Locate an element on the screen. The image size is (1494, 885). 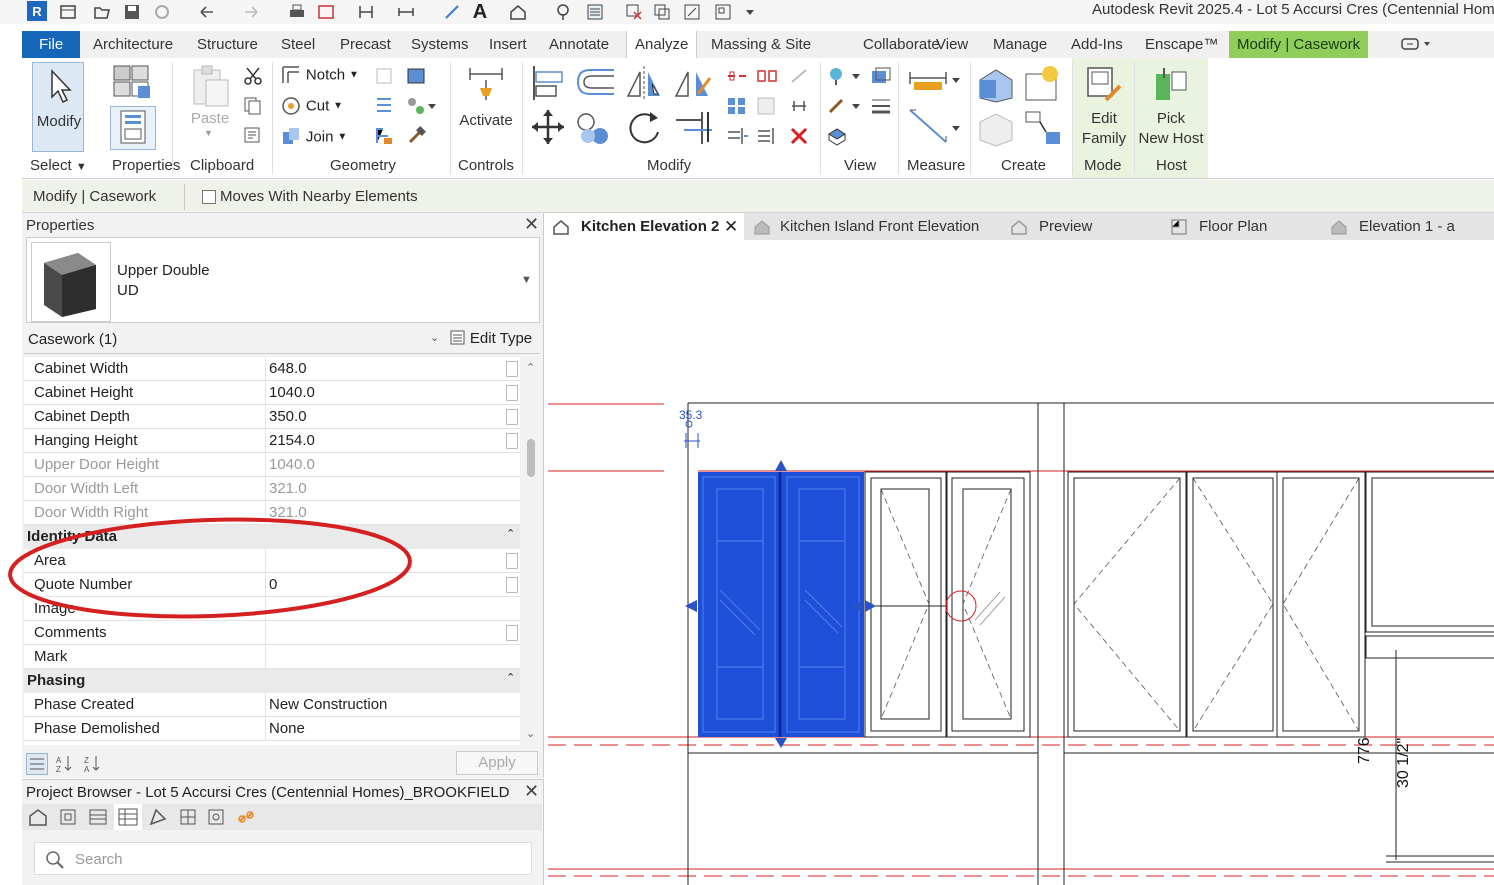
sheet-icon is located at coordinates (723, 12).